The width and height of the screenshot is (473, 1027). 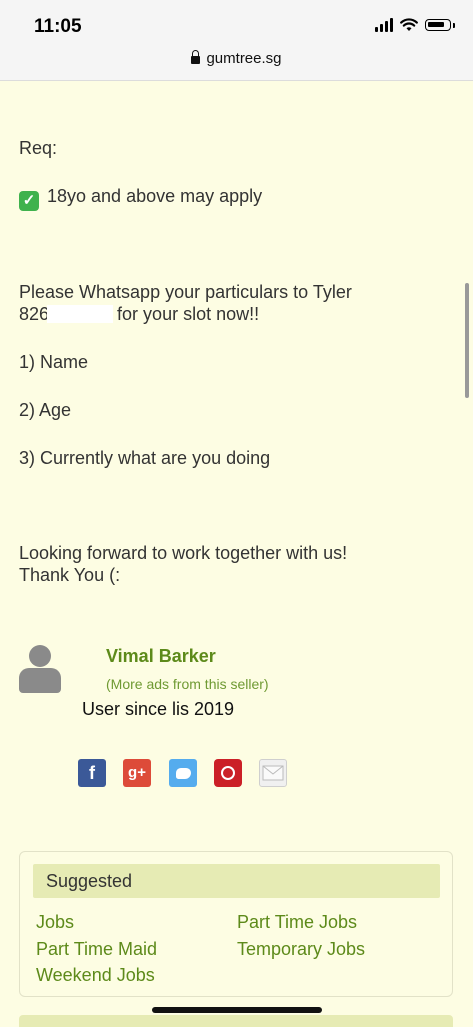 What do you see at coordinates (92, 773) in the screenshot?
I see `facebook-icon: f` at bounding box center [92, 773].